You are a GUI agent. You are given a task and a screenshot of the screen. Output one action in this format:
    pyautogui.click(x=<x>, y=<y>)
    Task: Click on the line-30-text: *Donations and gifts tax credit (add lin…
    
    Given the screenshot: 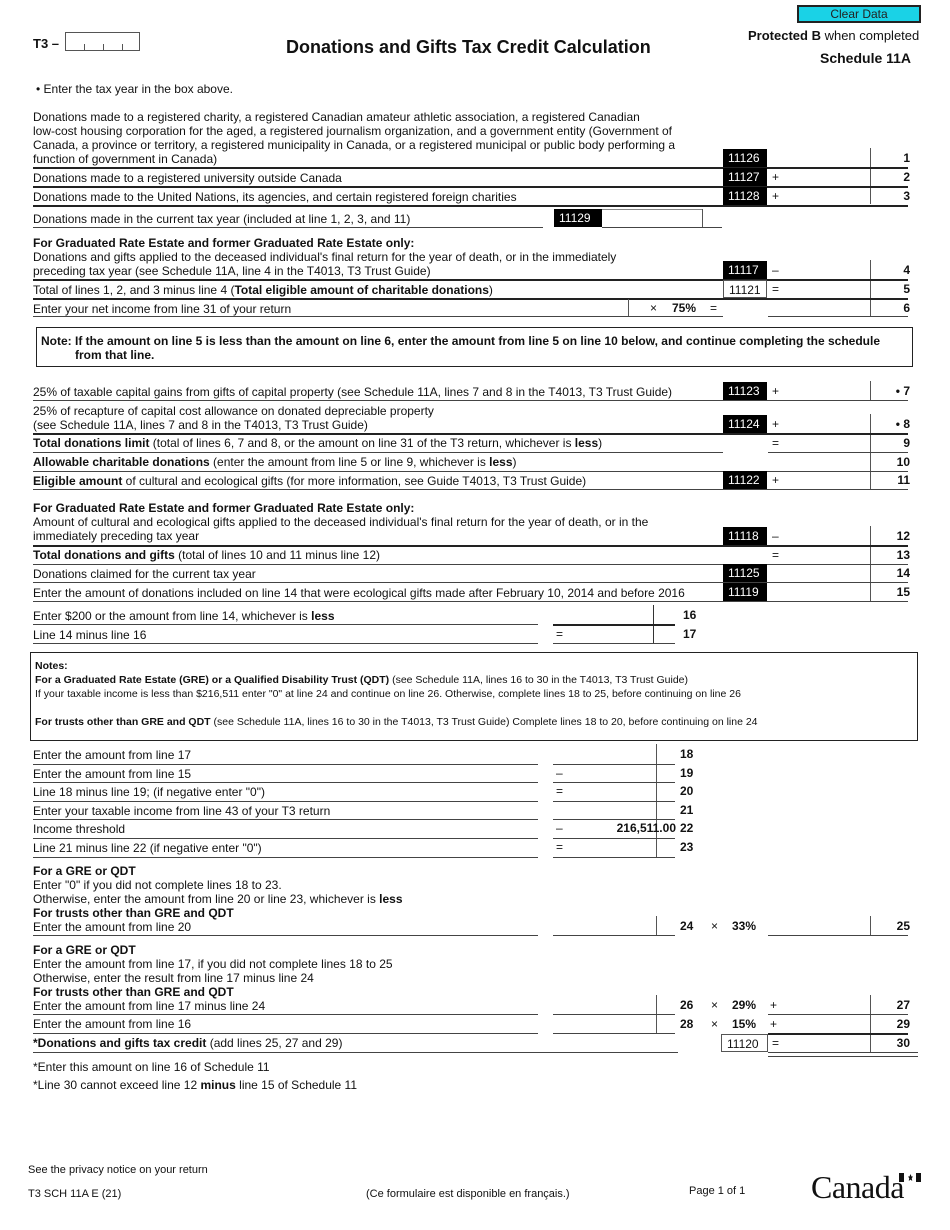 What is the action you would take?
    pyautogui.click(x=187, y=1043)
    